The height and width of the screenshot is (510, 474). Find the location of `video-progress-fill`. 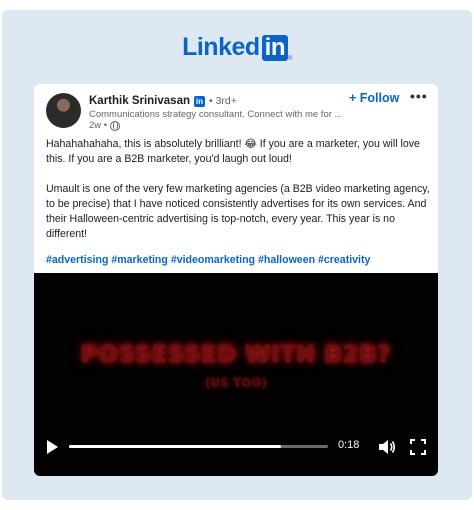

video-progress-fill is located at coordinates (175, 446).